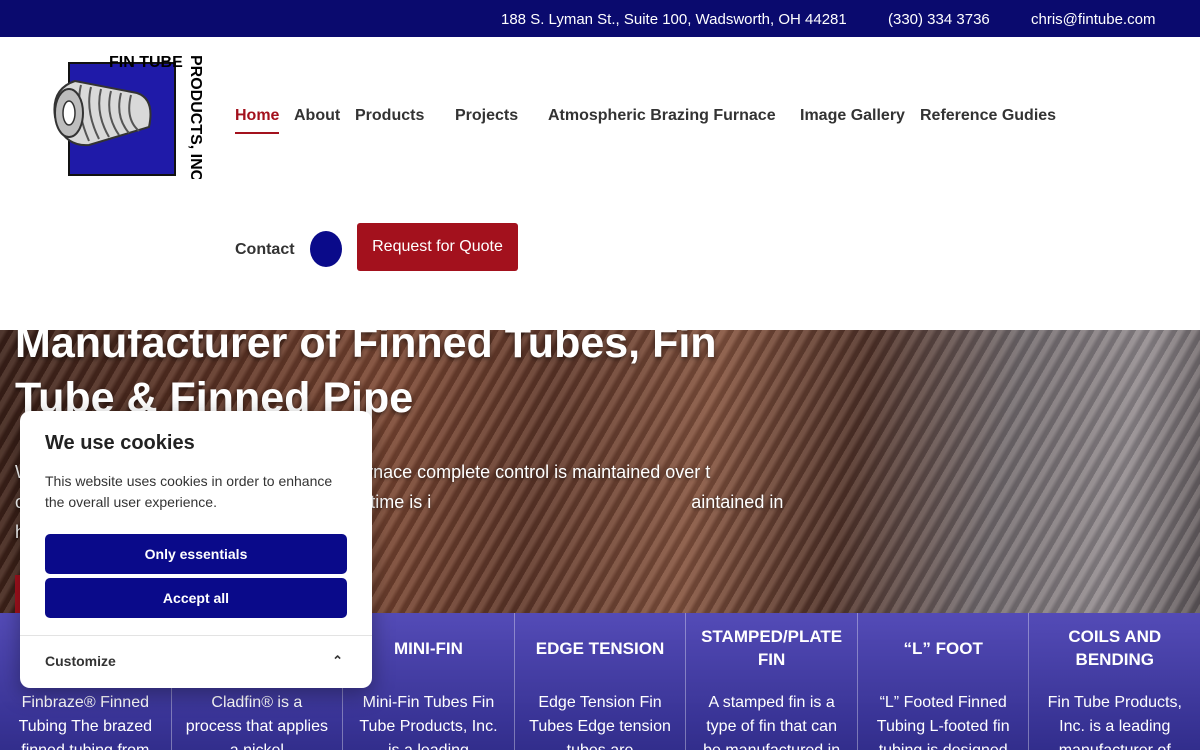 This screenshot has height=750, width=1200. I want to click on request-quote-button: Request for Quote, so click(437, 247).